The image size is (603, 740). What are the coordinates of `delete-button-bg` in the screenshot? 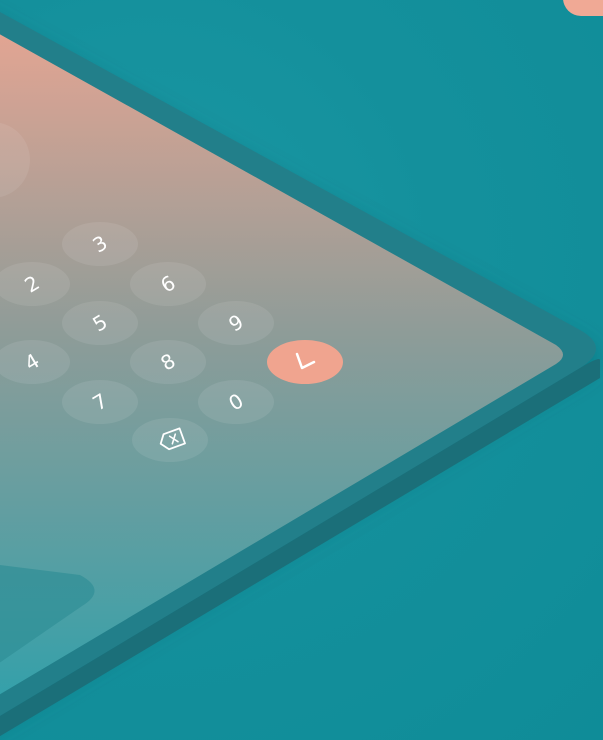 It's located at (170, 440).